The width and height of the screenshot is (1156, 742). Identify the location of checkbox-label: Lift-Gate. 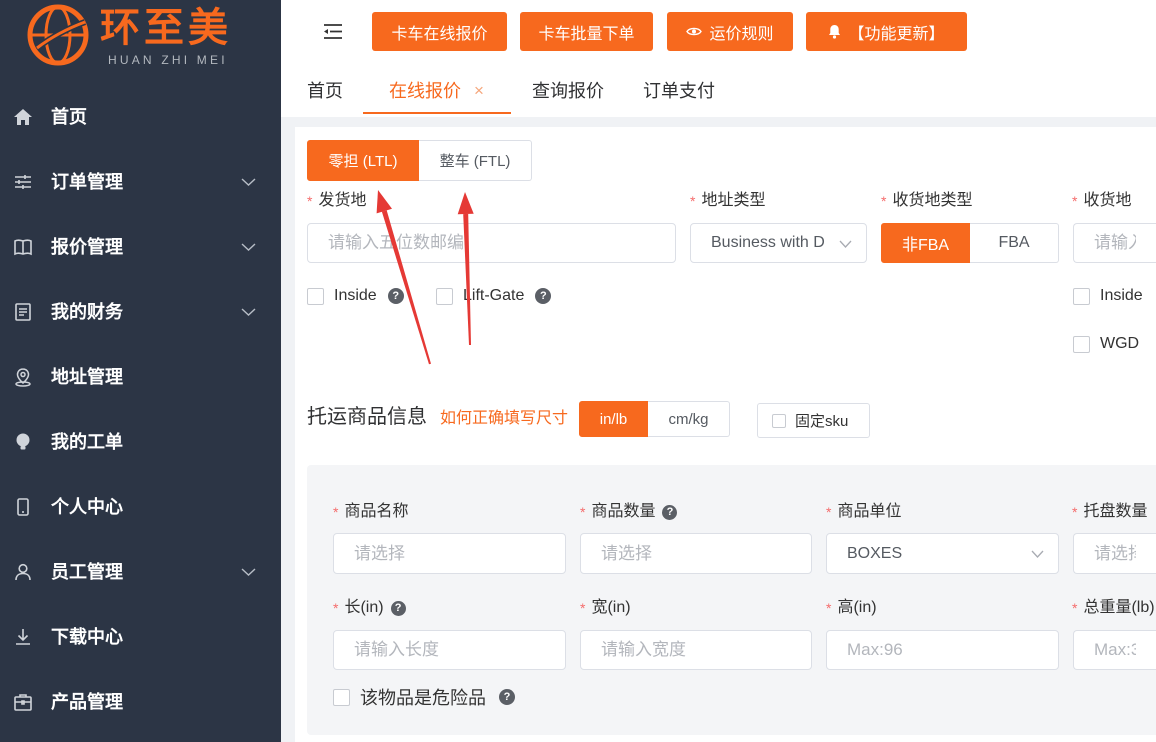
(494, 295).